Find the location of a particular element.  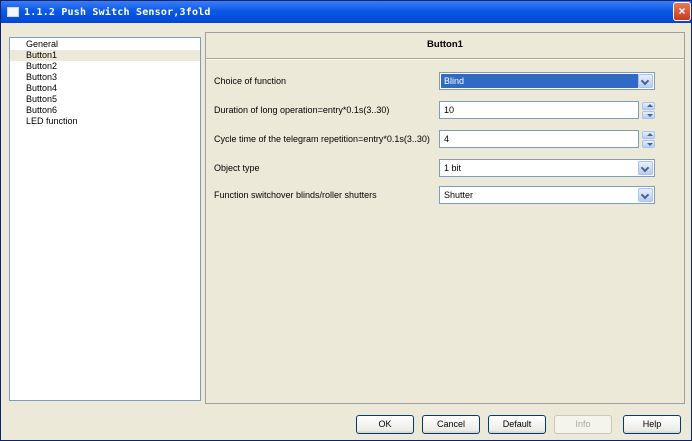

param-row: Choice of function Blind is located at coordinates (445, 82).